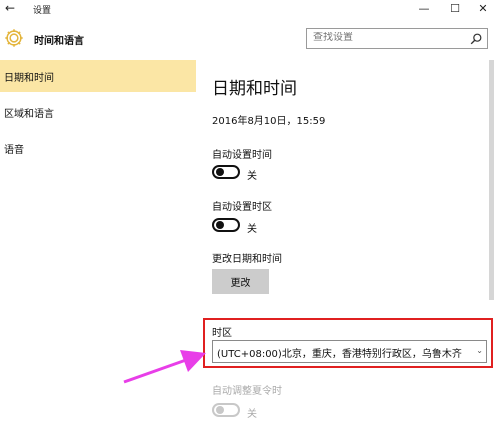 This screenshot has height=423, width=496. What do you see at coordinates (98, 148) in the screenshot?
I see `sidebar-item-speech: 语音` at bounding box center [98, 148].